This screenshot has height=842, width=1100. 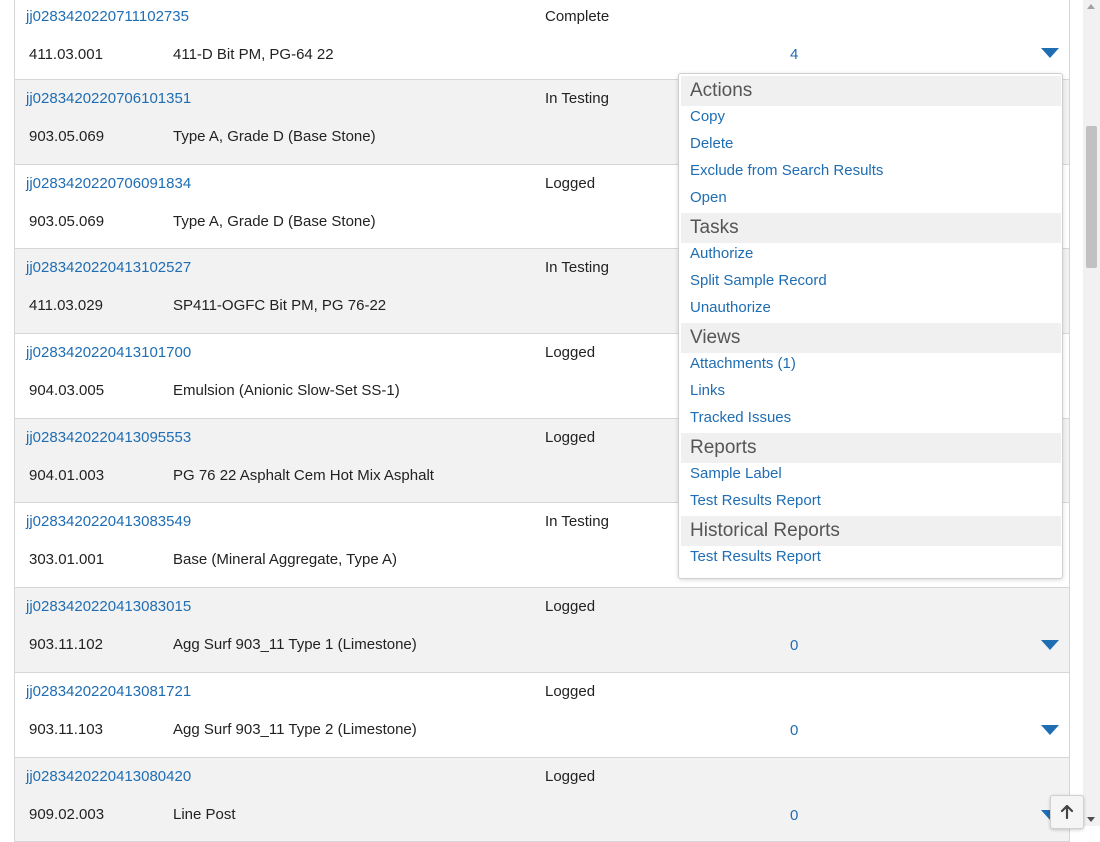 What do you see at coordinates (108, 352) in the screenshot?
I see `sample-id-link: jj0283420220413101700` at bounding box center [108, 352].